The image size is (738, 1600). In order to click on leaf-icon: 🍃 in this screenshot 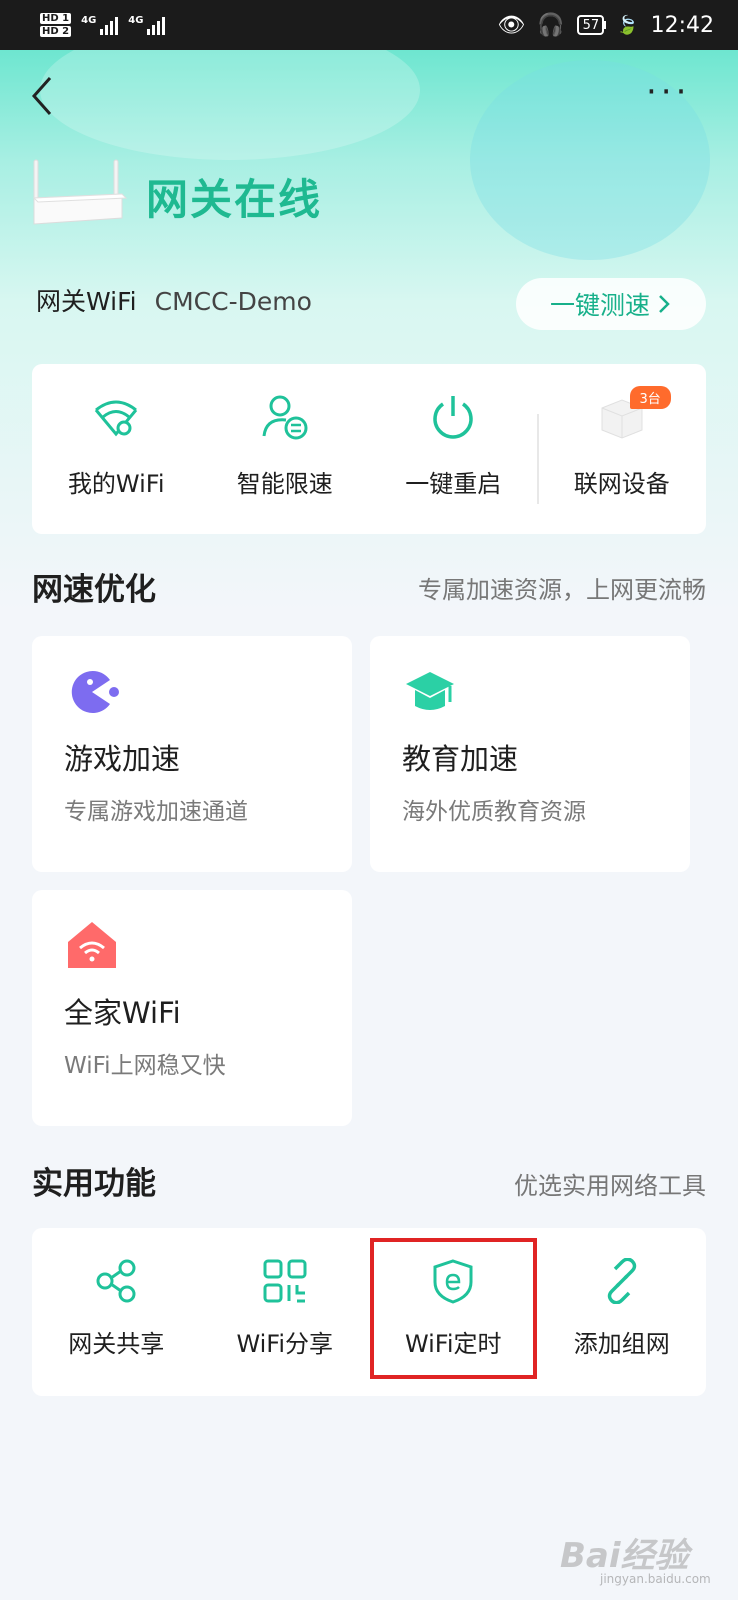, I will do `click(627, 25)`.